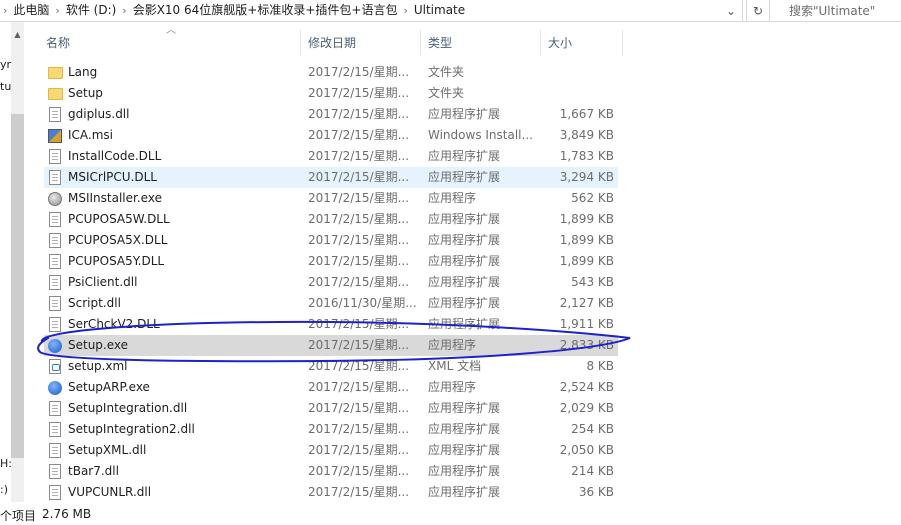  What do you see at coordinates (592, 282) in the screenshot?
I see `file-size: 543 KB` at bounding box center [592, 282].